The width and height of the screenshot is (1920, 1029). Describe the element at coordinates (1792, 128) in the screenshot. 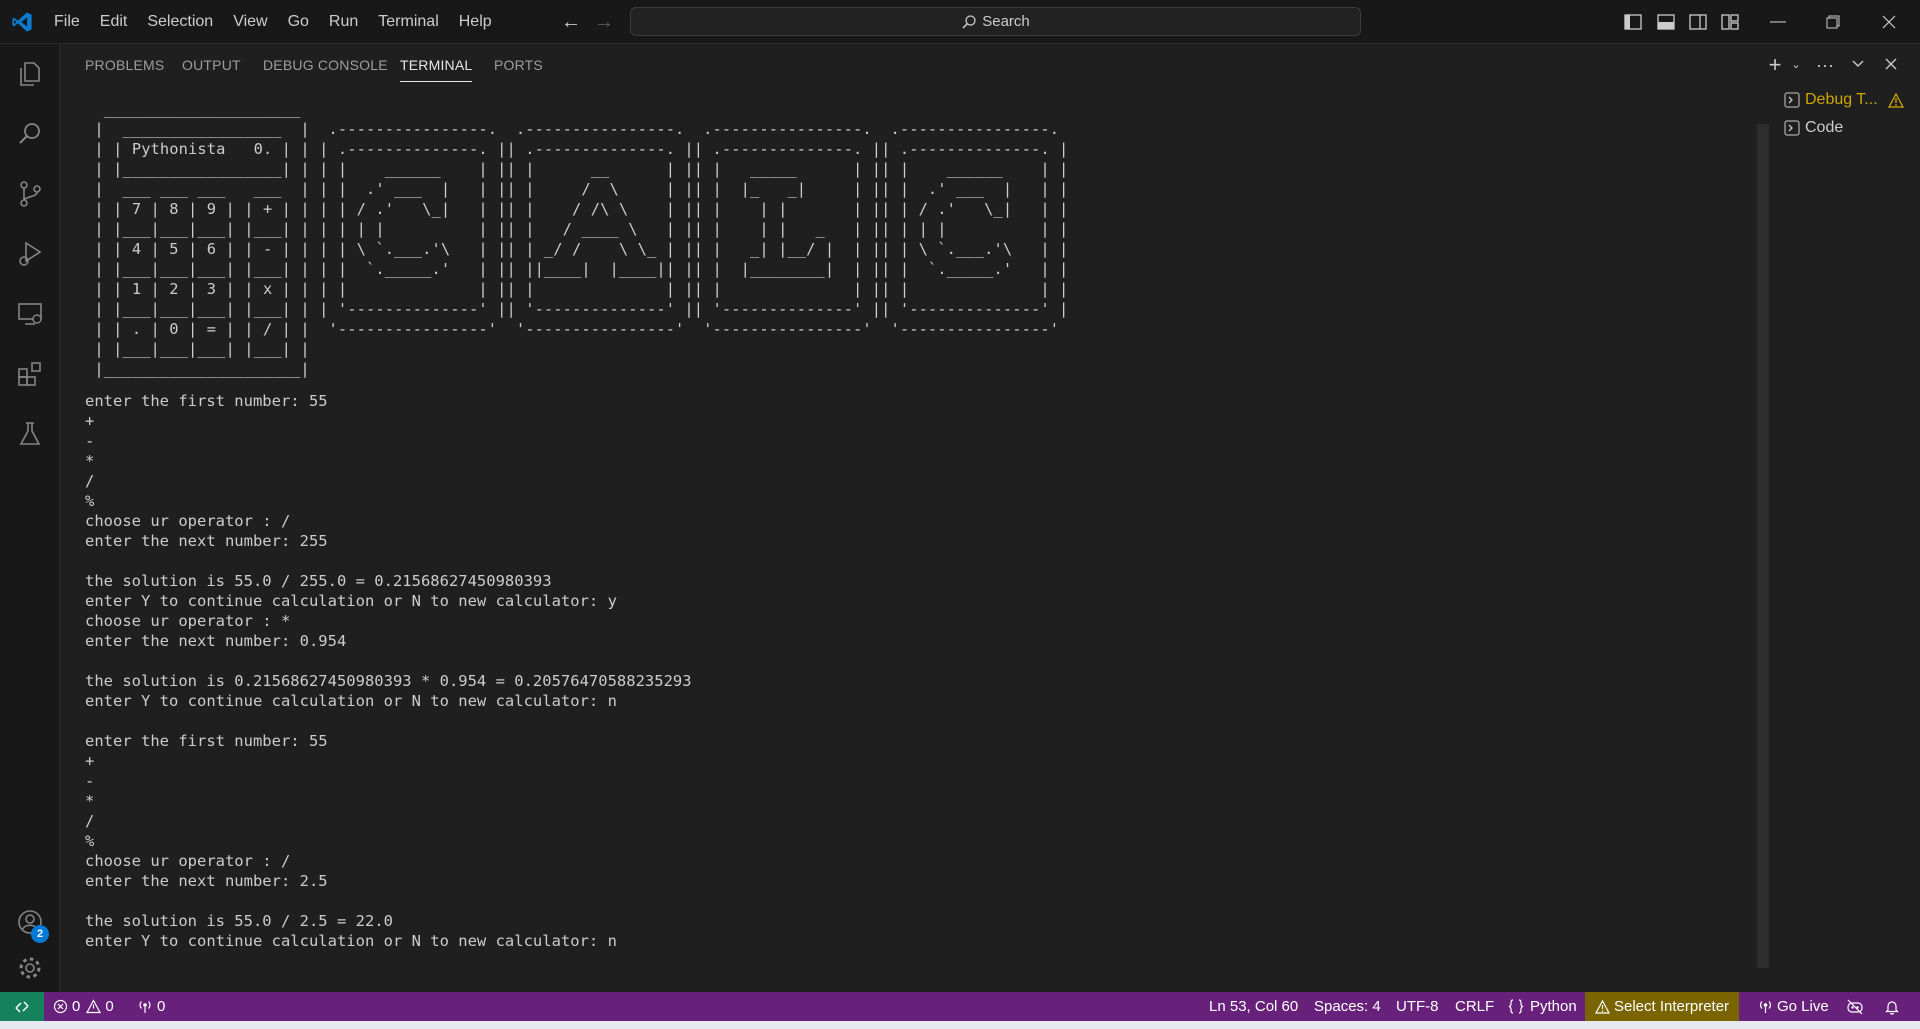

I see `terminal-icon` at that location.